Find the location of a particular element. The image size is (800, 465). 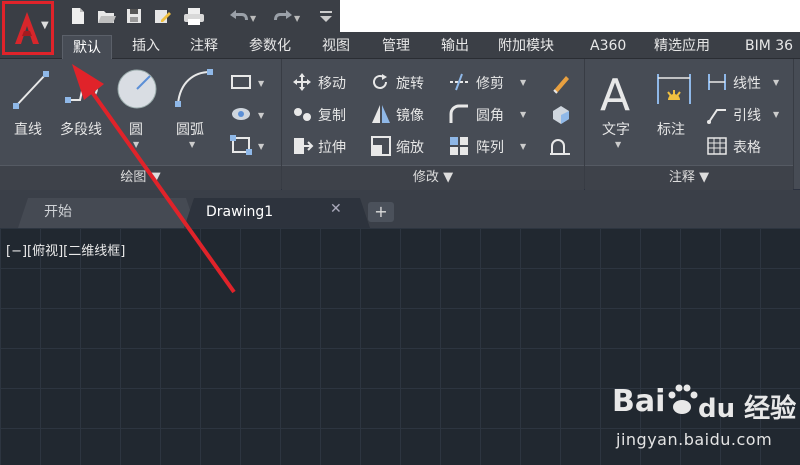

tab-addins: 附加模块 is located at coordinates (526, 46).